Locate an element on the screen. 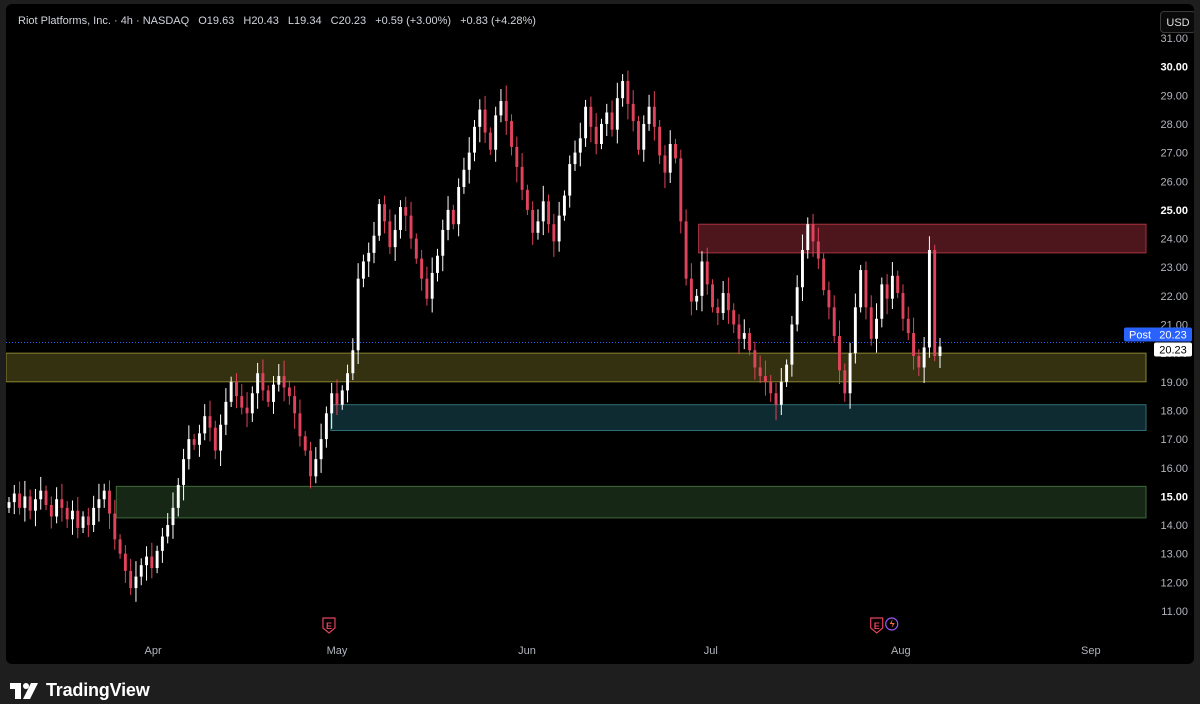 The height and width of the screenshot is (704, 1200). y-tick-label: 16.00 is located at coordinates (1174, 469).